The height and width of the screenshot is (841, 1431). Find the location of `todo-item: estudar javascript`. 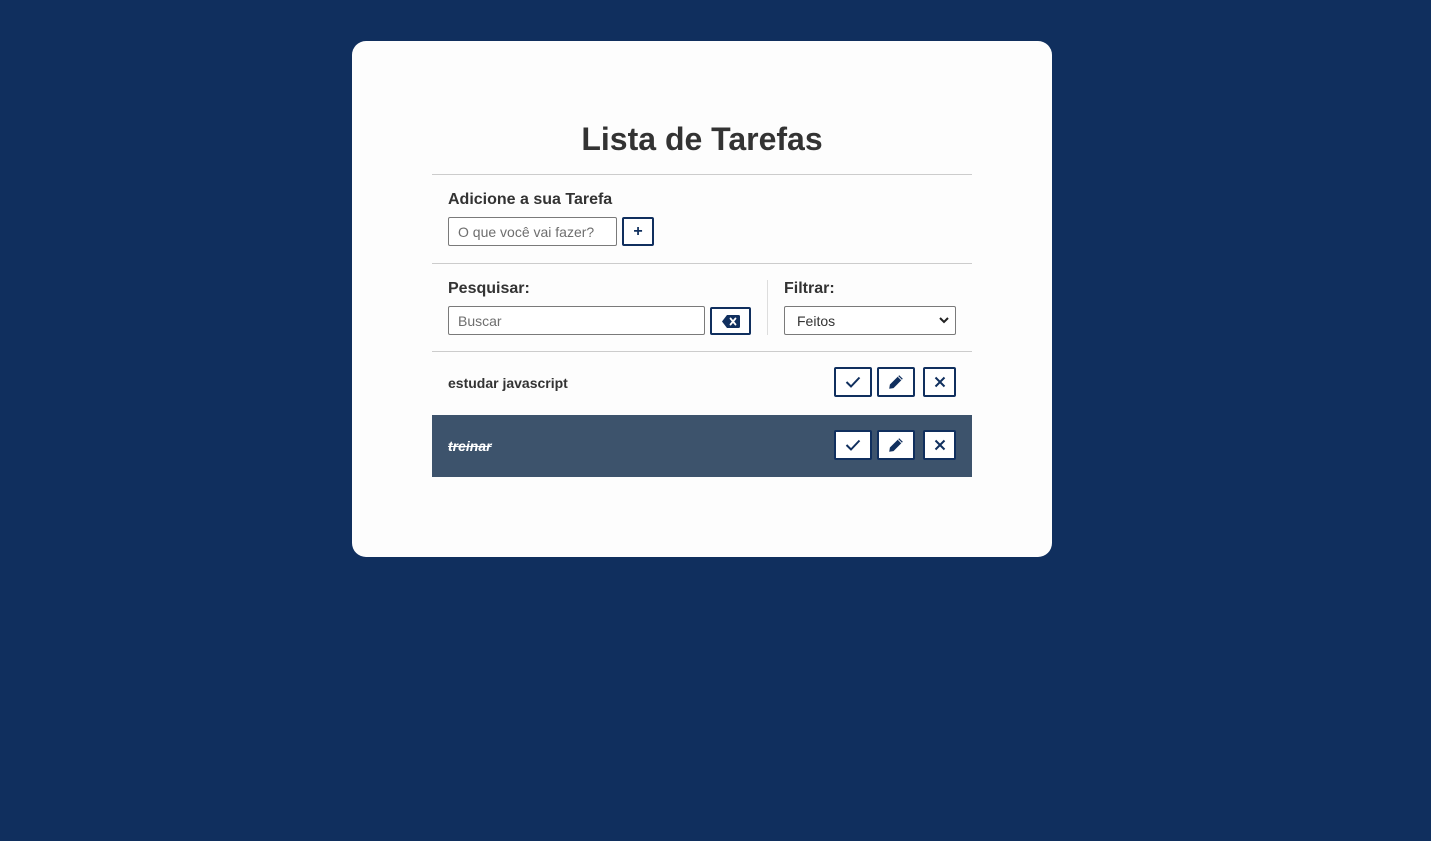

todo-item: estudar javascript is located at coordinates (702, 383).